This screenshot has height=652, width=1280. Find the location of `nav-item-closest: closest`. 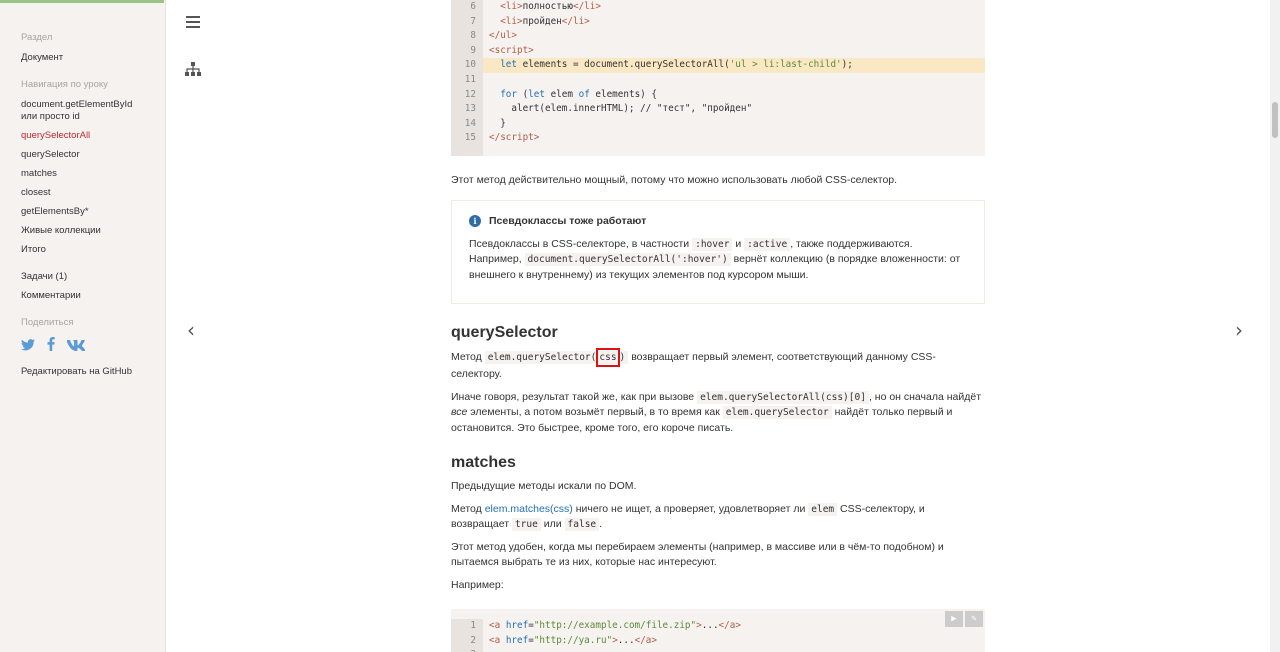

nav-item-closest: closest is located at coordinates (90, 193).